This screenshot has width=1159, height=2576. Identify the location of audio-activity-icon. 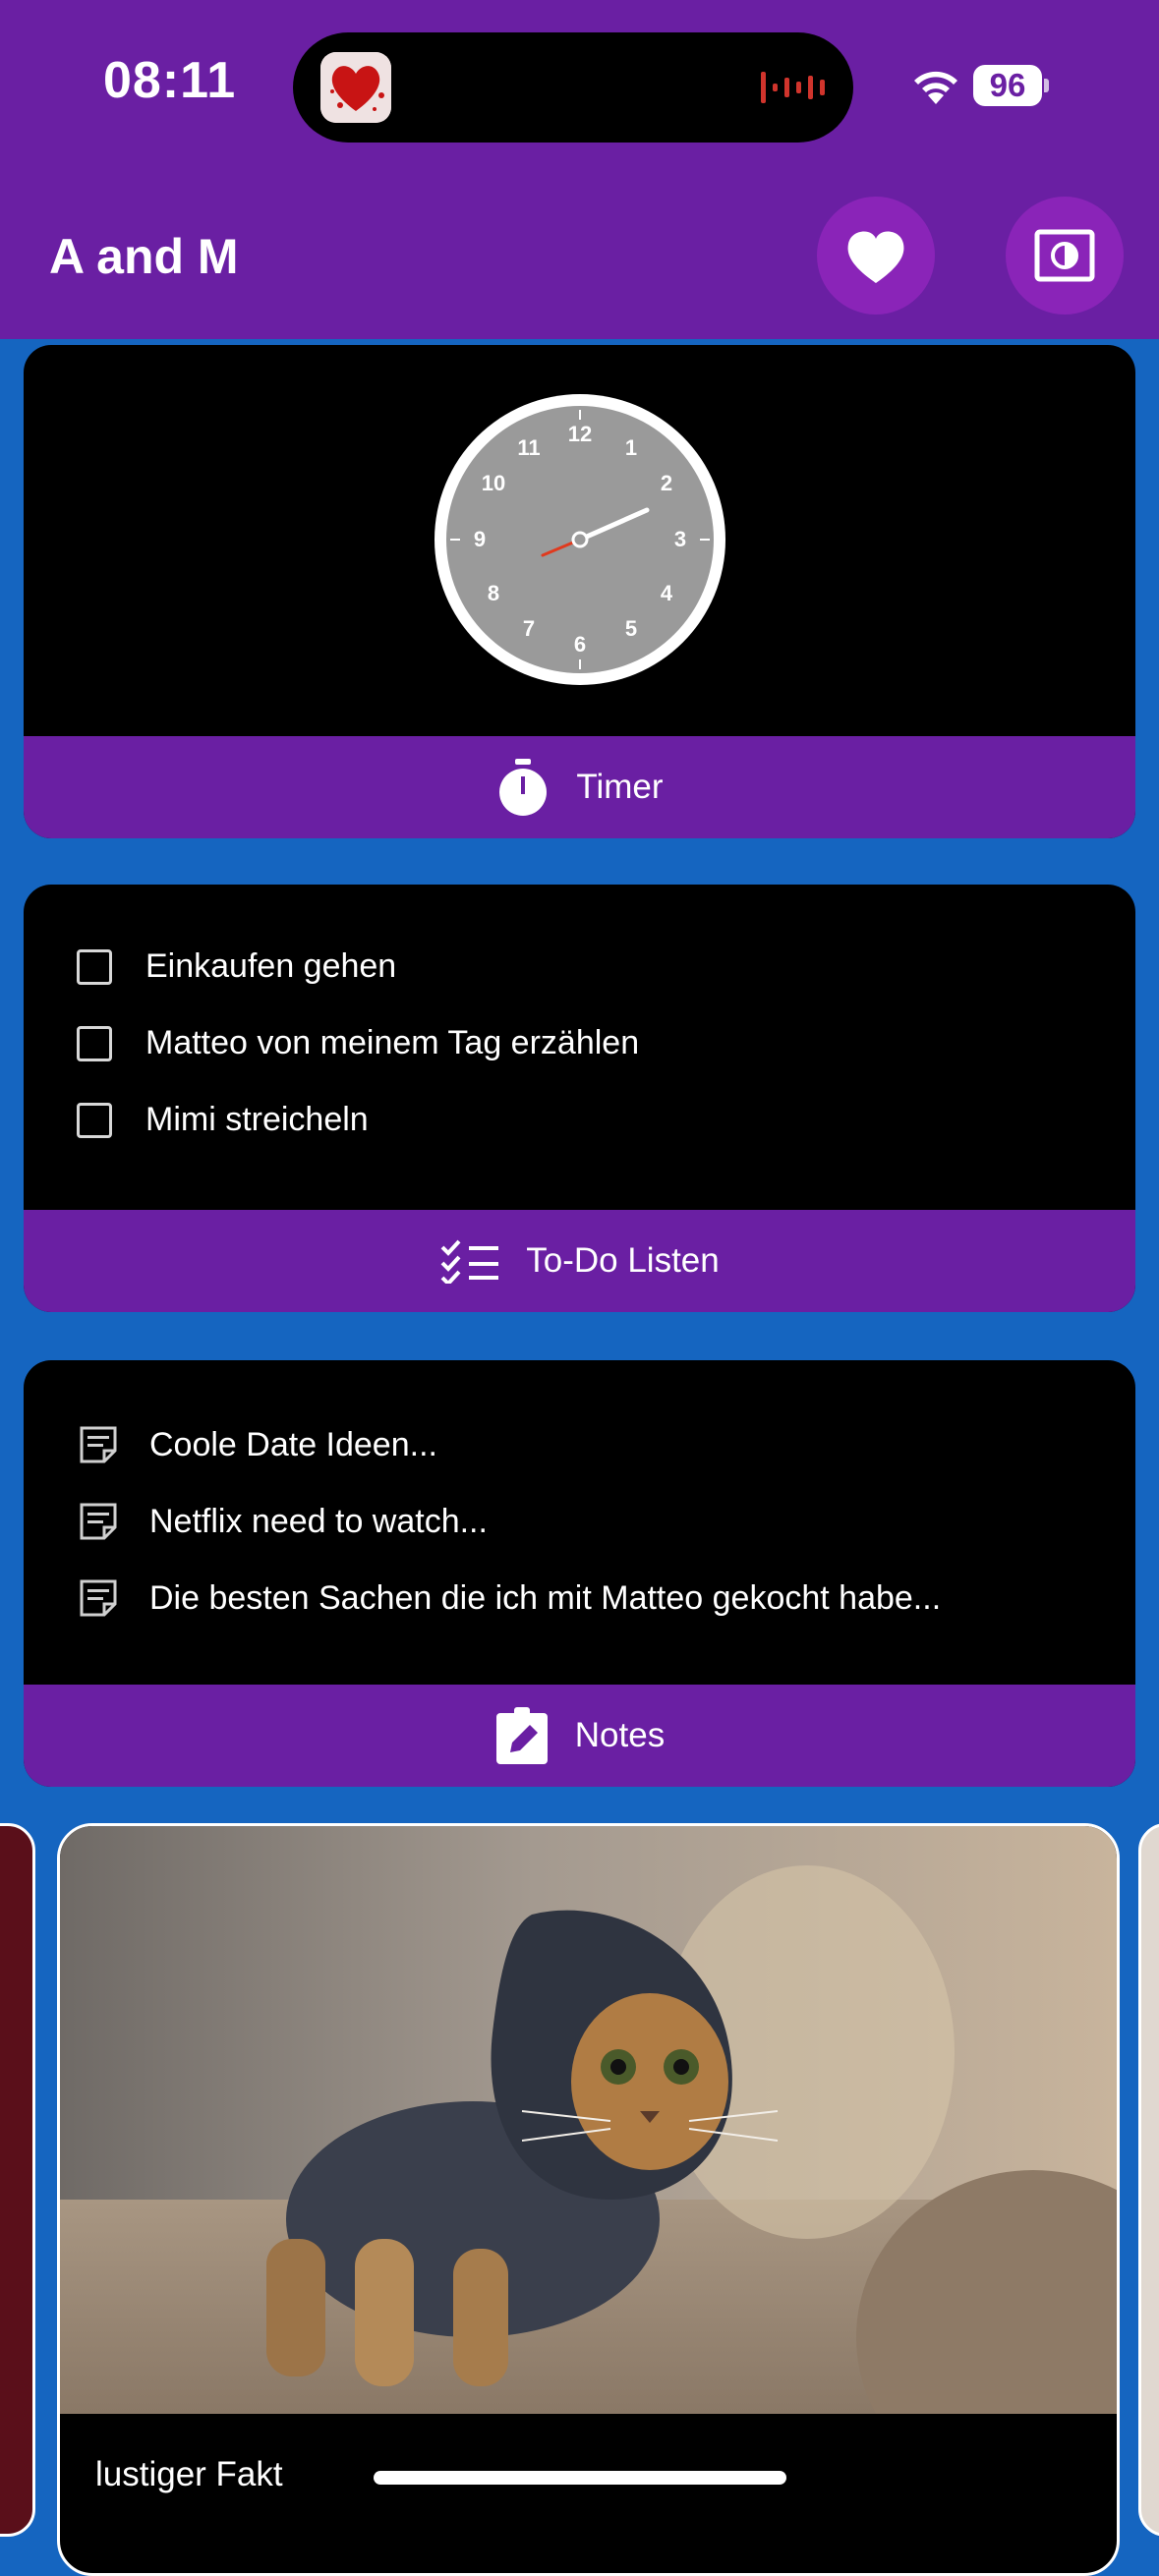
(793, 87).